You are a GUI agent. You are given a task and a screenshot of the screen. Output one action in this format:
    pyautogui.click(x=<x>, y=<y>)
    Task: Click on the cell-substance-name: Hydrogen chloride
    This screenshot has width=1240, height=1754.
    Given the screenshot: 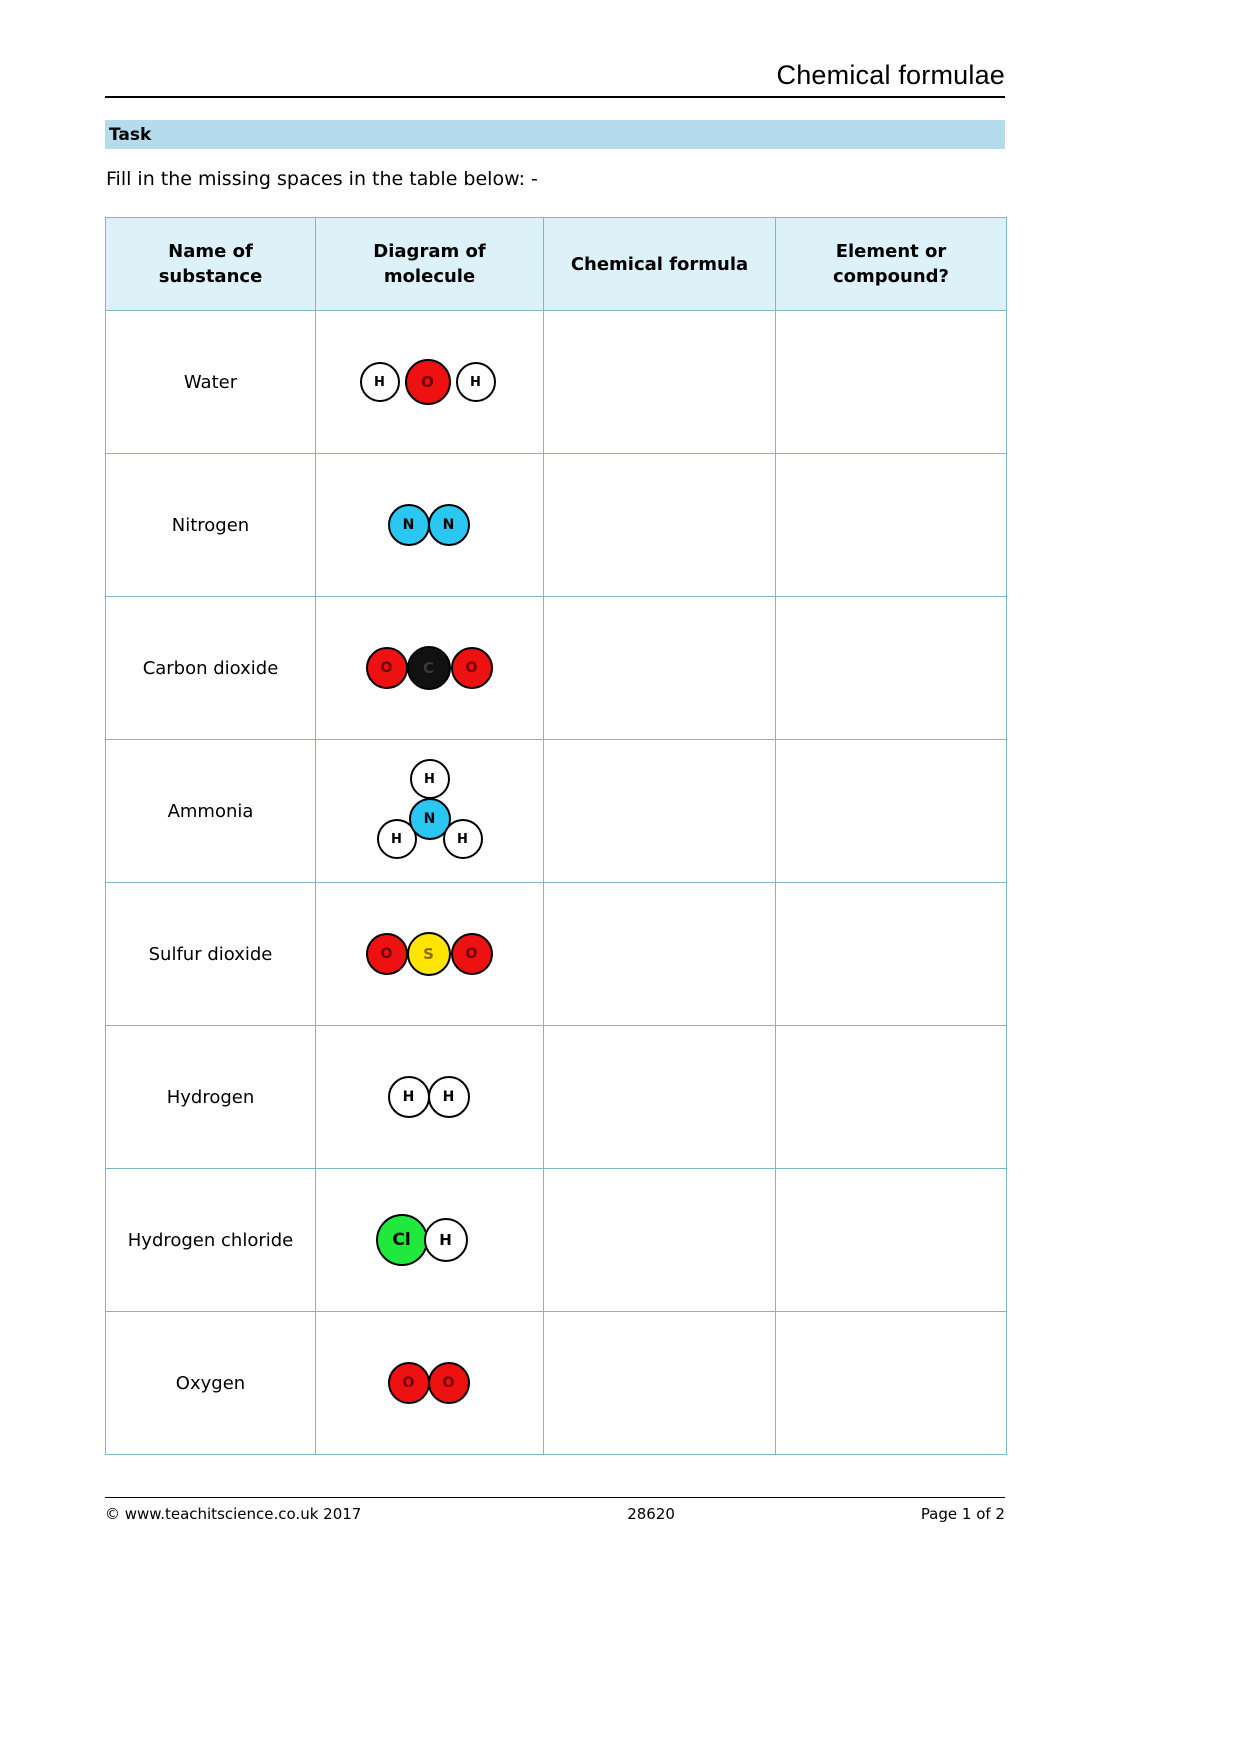 What is the action you would take?
    pyautogui.click(x=210, y=1240)
    